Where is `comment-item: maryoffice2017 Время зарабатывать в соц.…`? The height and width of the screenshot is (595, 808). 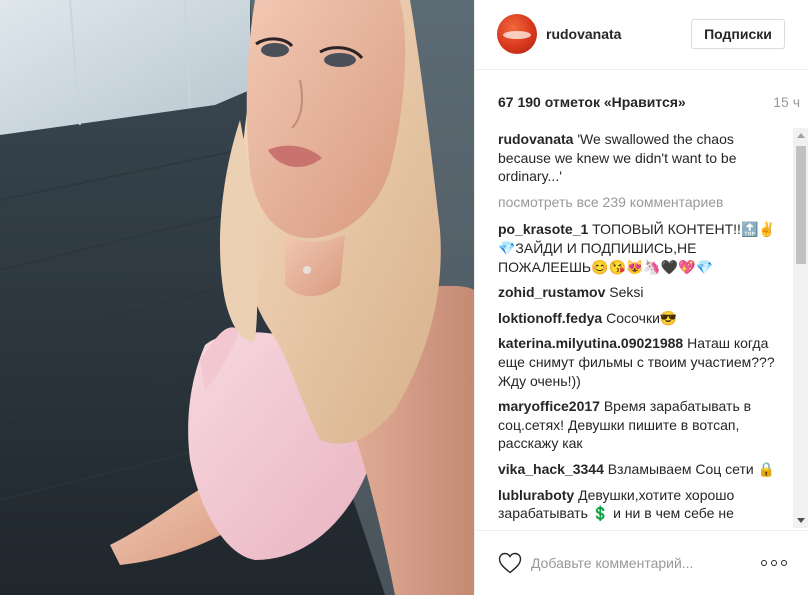
comment-item: maryoffice2017 Время зарабатывать в соц.… is located at coordinates (643, 425).